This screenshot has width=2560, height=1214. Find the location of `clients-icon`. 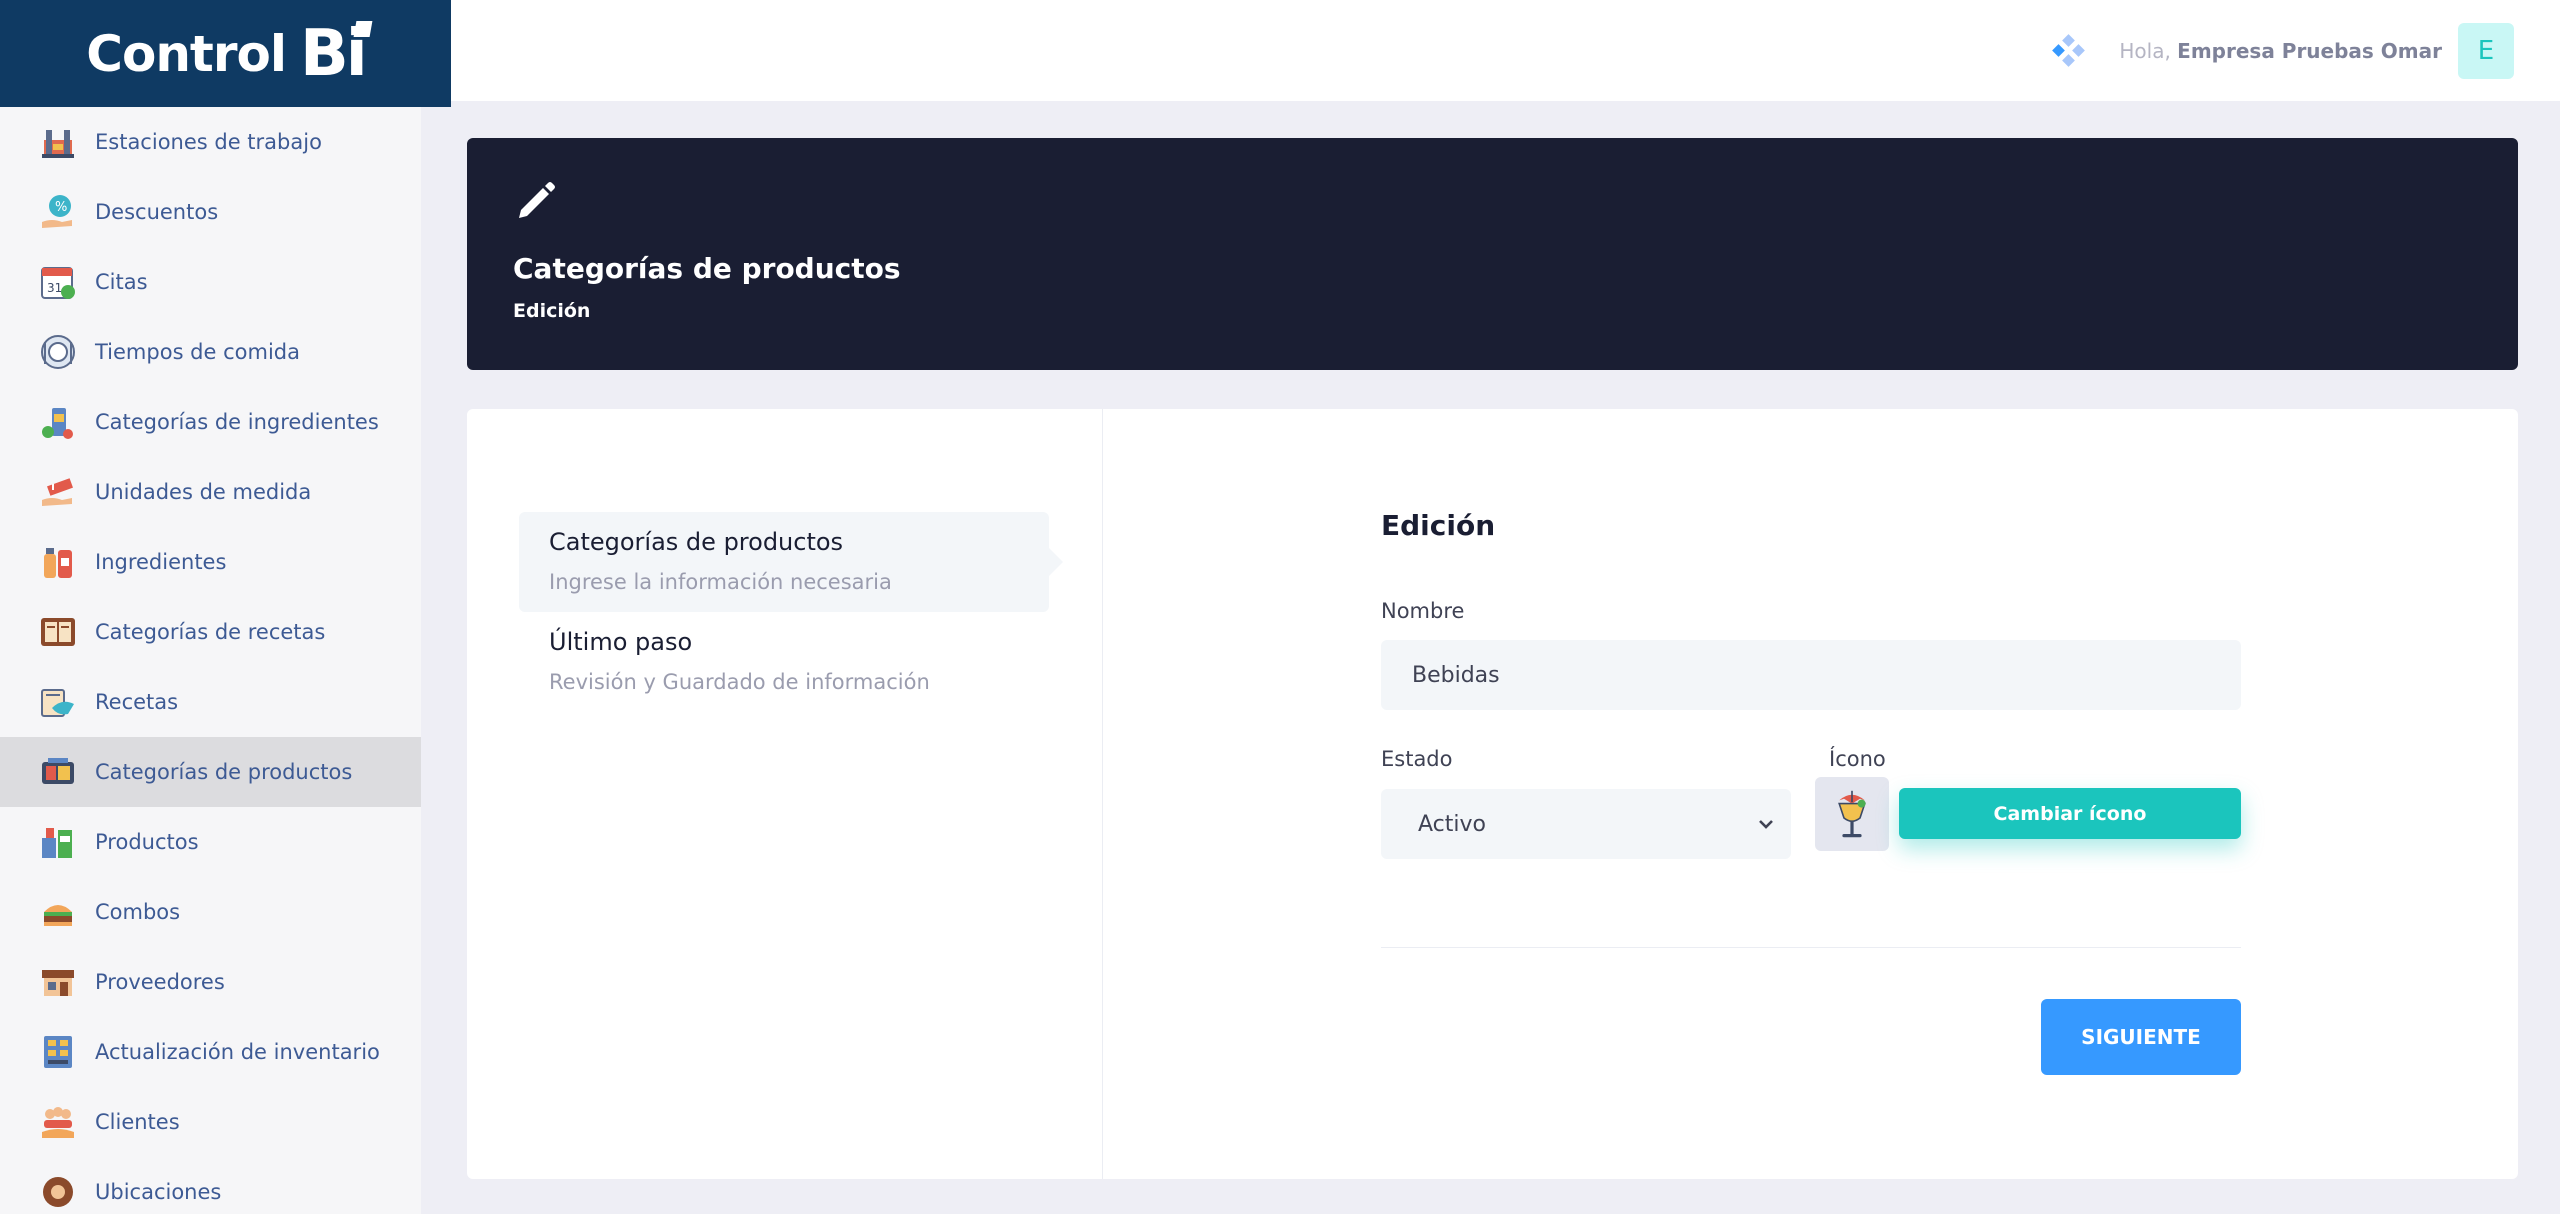

clients-icon is located at coordinates (58, 1122).